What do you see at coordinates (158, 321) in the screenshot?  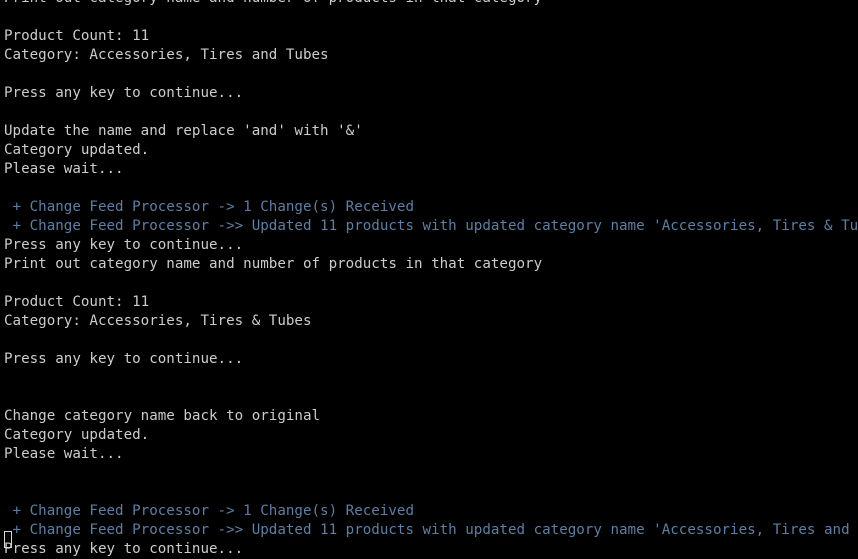 I see `console-line: Category: Accessories, Tires & Tubes` at bounding box center [158, 321].